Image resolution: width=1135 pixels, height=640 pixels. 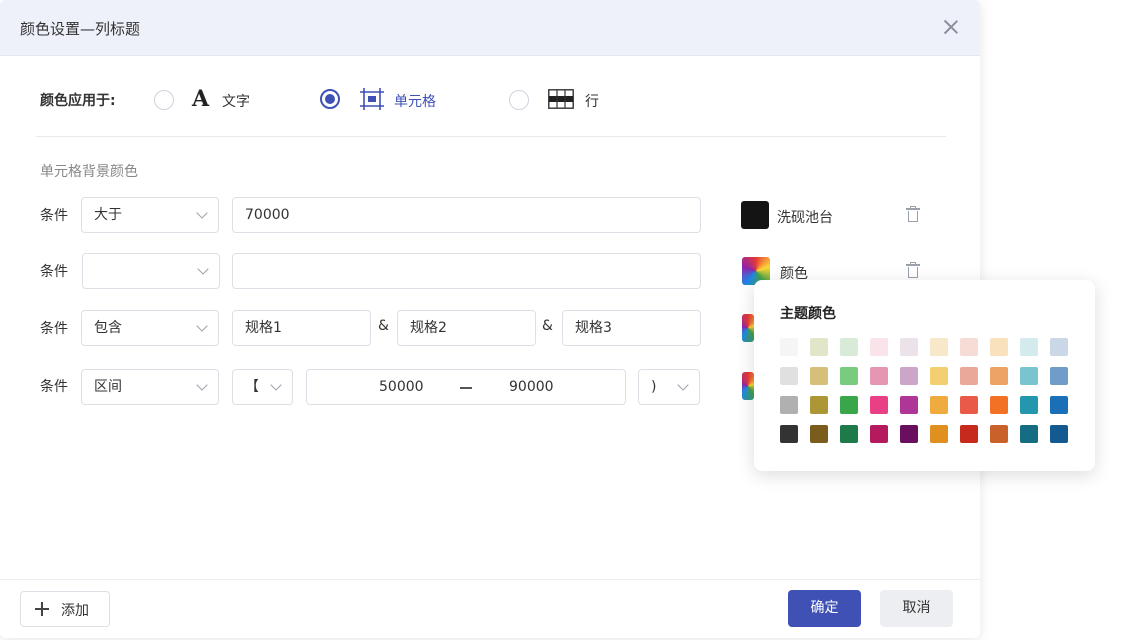 What do you see at coordinates (108, 387) in the screenshot?
I see `operator-value: 区间` at bounding box center [108, 387].